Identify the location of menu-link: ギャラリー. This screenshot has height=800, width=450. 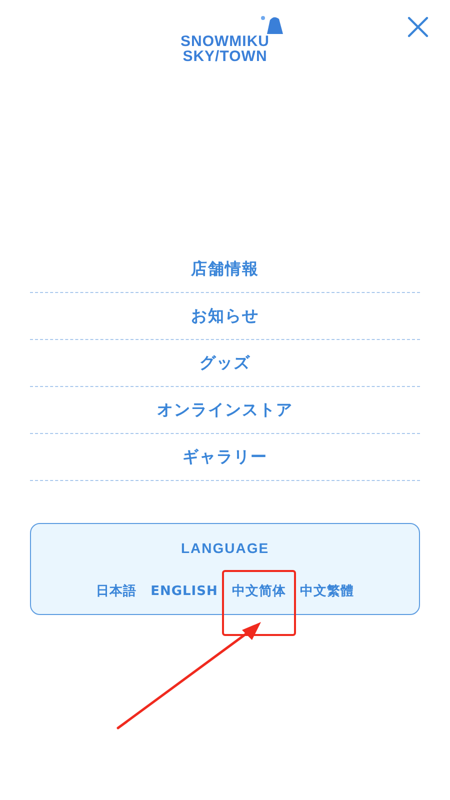
(225, 457).